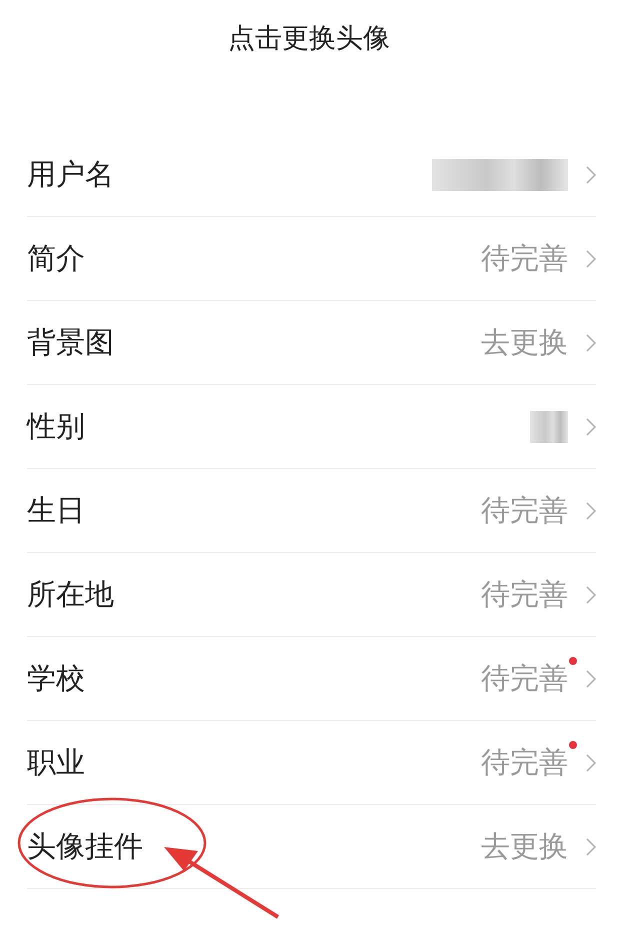 This screenshot has height=934, width=618. Describe the element at coordinates (309, 38) in the screenshot. I see `avatar-change-title: 点击更换头像` at that location.